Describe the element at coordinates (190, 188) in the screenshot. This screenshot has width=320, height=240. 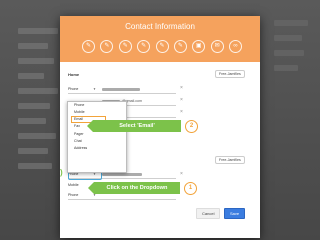
I see `step-badge-1: 1` at that location.